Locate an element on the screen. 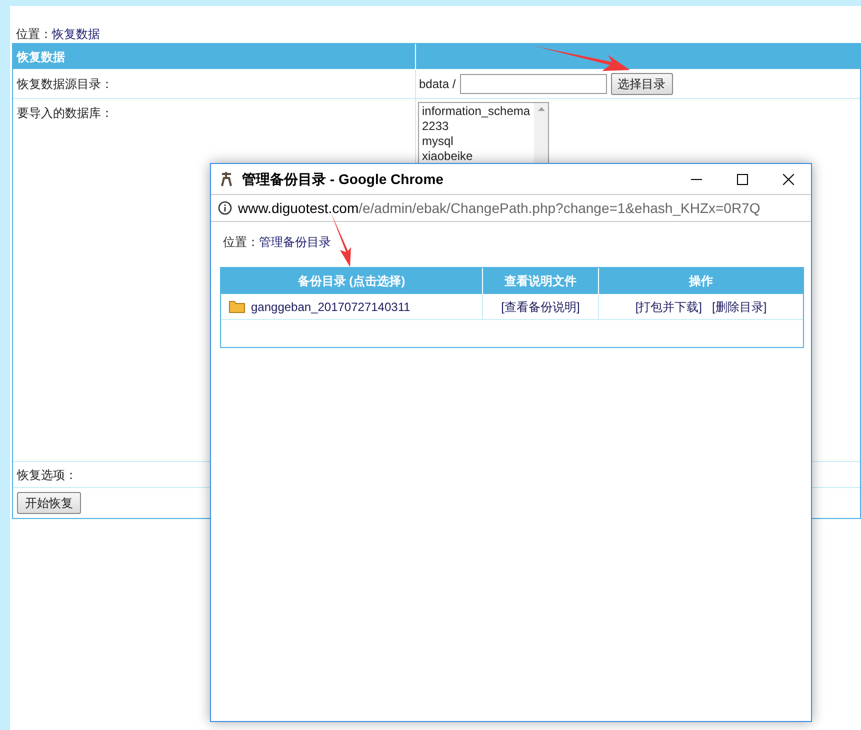  action-link: [打包并下载] is located at coordinates (668, 307).